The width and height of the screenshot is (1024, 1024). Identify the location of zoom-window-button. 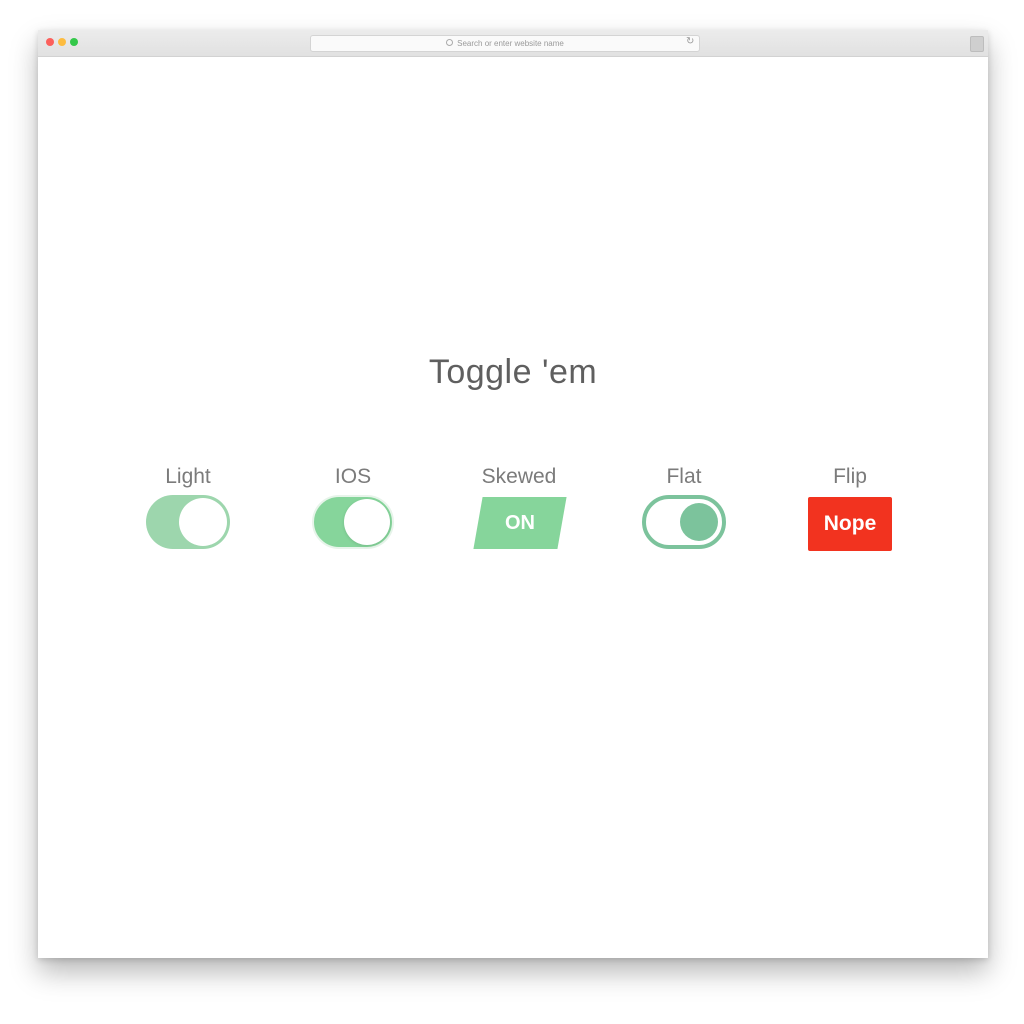
(74, 42).